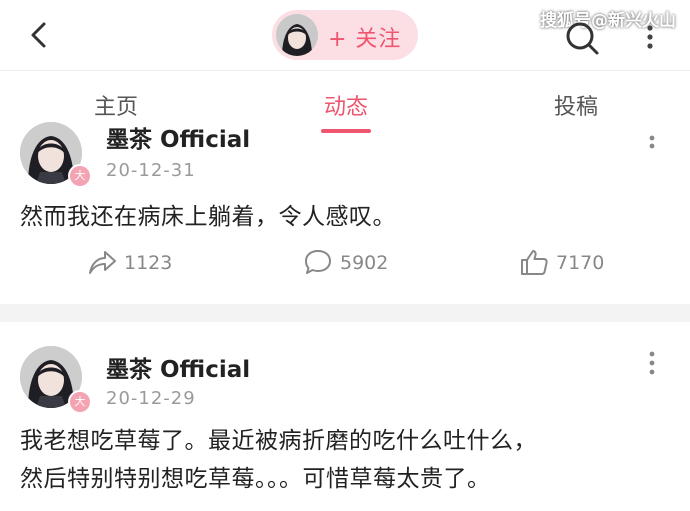 The image size is (690, 511). I want to click on like-count: 7170, so click(580, 263).